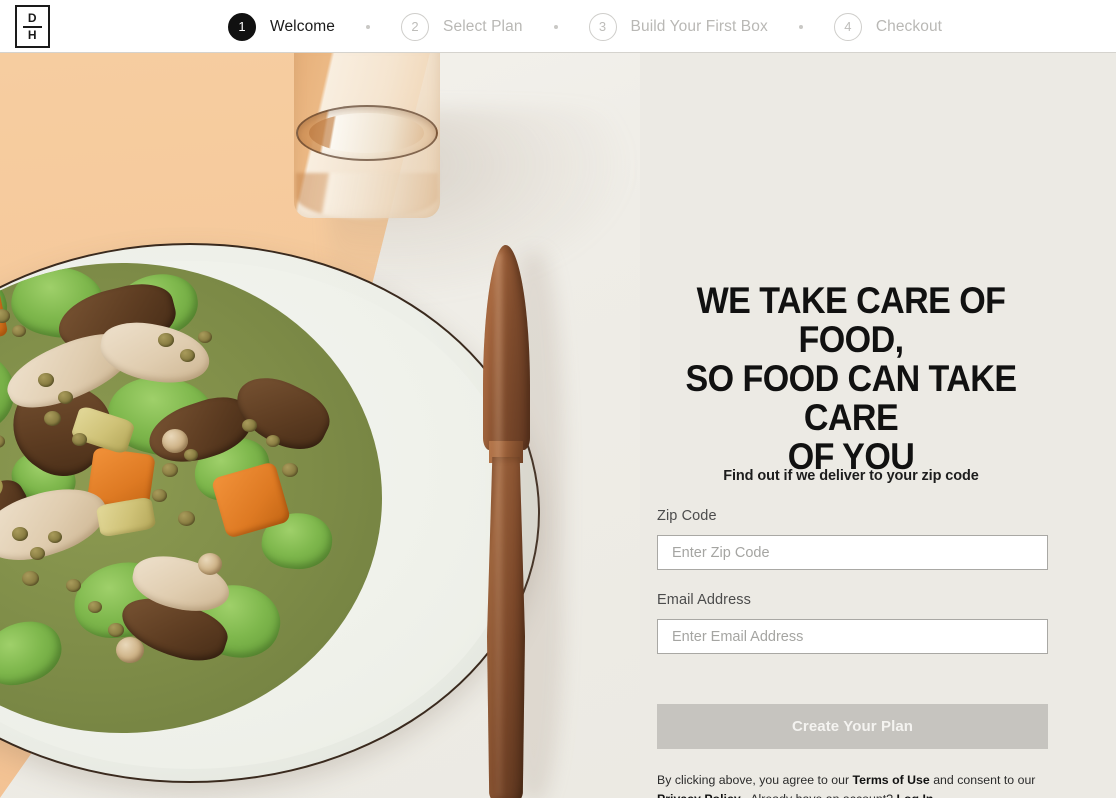 The height and width of the screenshot is (798, 1116). I want to click on knife-highlight, so click(498, 525).